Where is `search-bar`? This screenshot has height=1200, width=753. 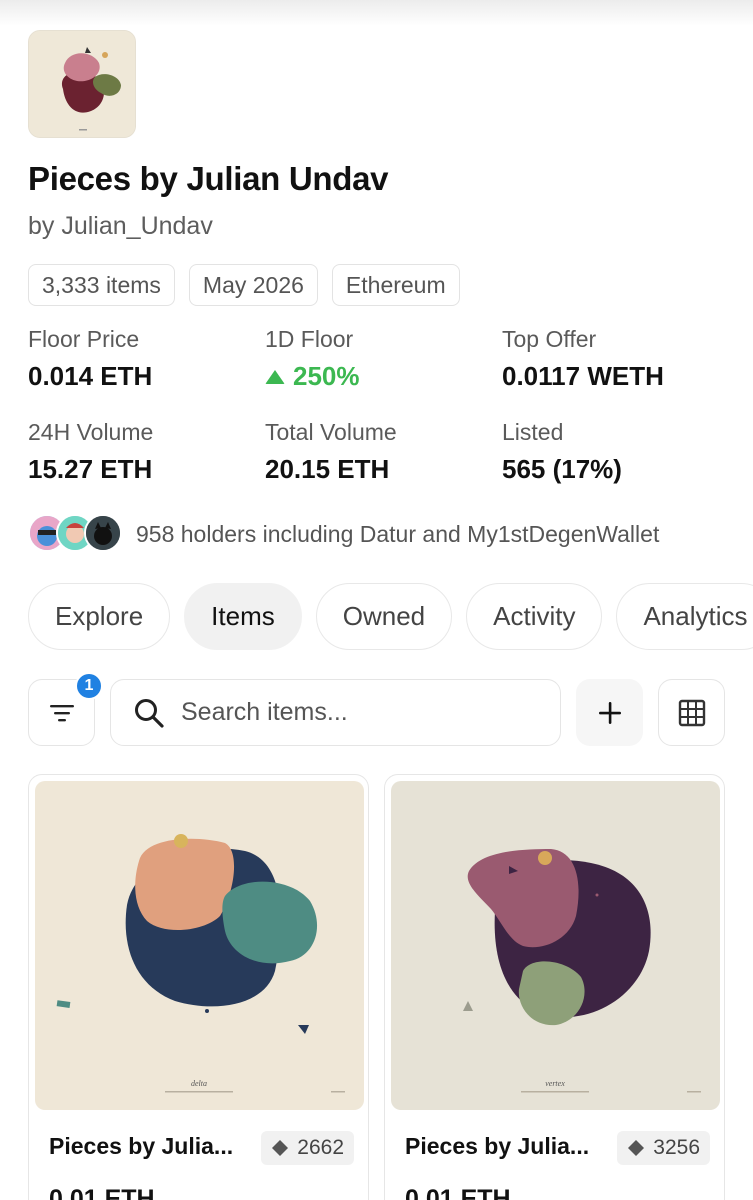 search-bar is located at coordinates (335, 712).